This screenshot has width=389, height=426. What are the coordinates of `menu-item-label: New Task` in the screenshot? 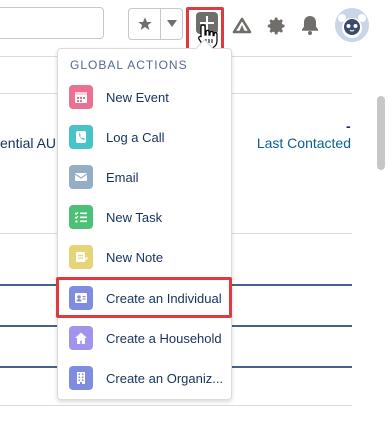 It's located at (134, 217).